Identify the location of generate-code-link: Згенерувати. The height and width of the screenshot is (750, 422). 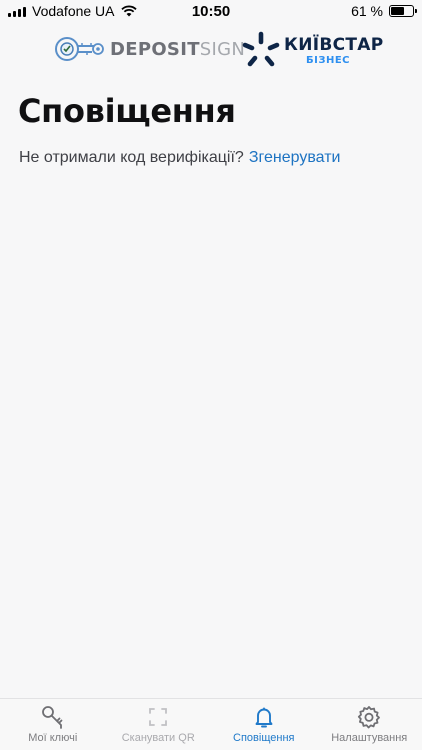
(295, 157).